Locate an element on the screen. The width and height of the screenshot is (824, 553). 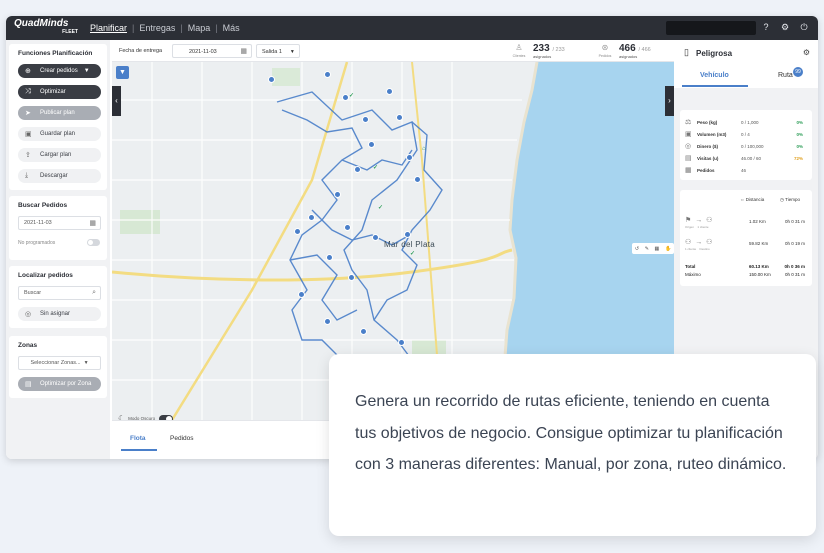
grid-icon: ▦ is located at coordinates (657, 249).